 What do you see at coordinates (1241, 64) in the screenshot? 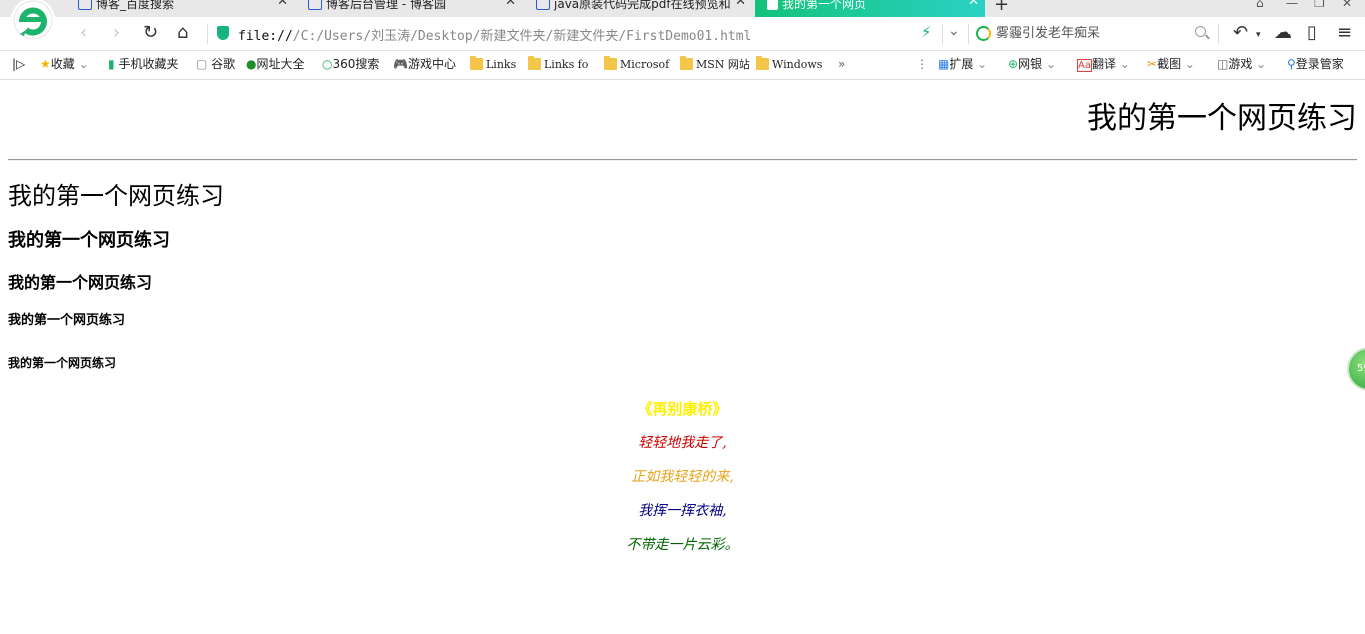
I see `tool-games: ◫游戏 ⌄` at bounding box center [1241, 64].